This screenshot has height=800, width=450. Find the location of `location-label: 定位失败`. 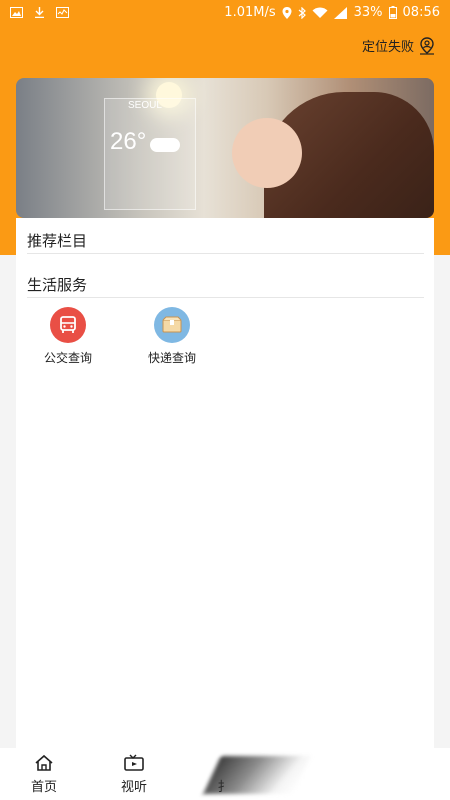

location-label: 定位失败 is located at coordinates (387, 47).